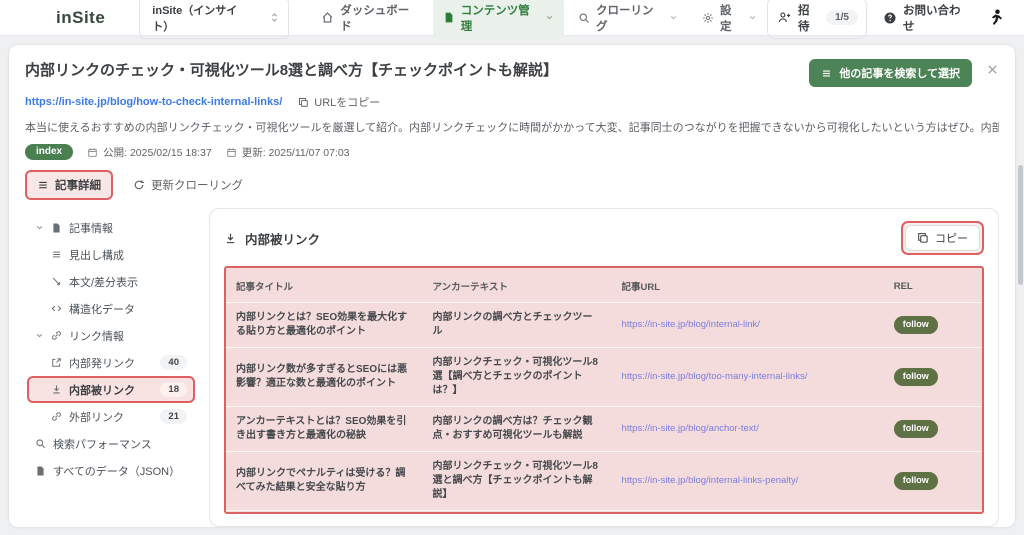 The width and height of the screenshot is (1024, 535). Describe the element at coordinates (56, 281) in the screenshot. I see `diff-arrow-icon` at that location.